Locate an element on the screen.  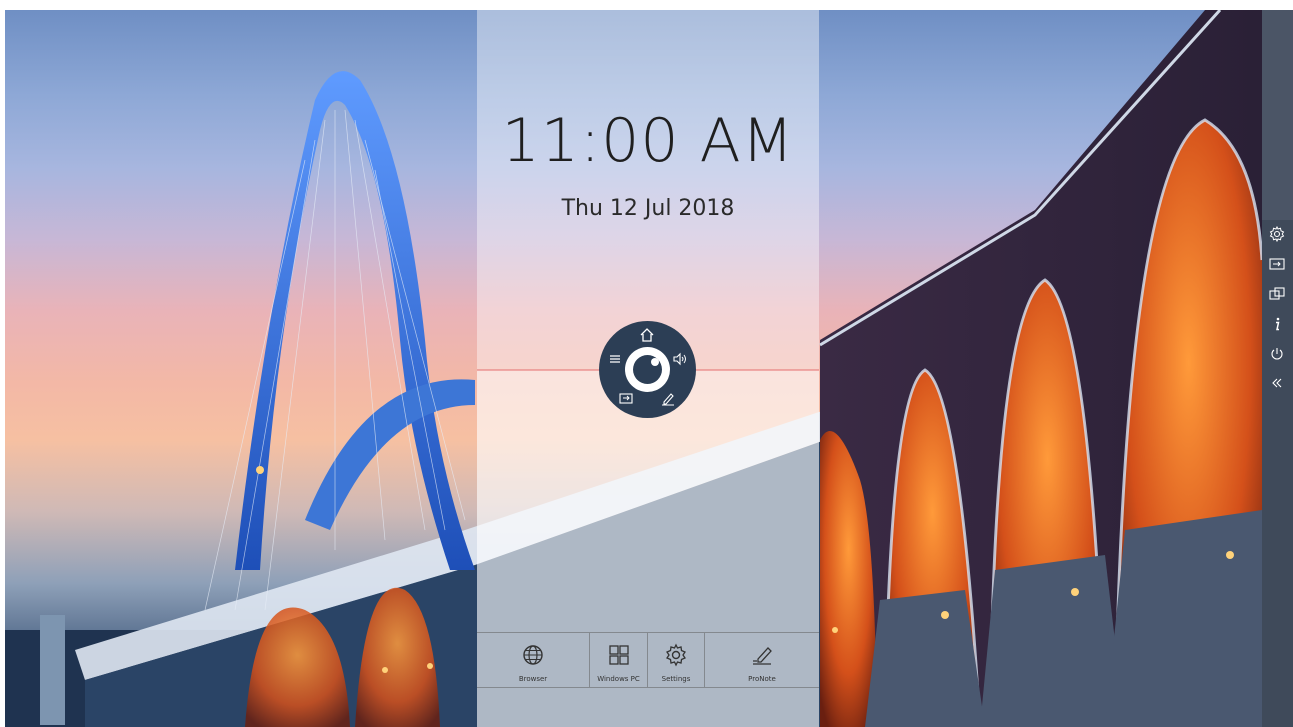
power-icon is located at coordinates (1277, 354).